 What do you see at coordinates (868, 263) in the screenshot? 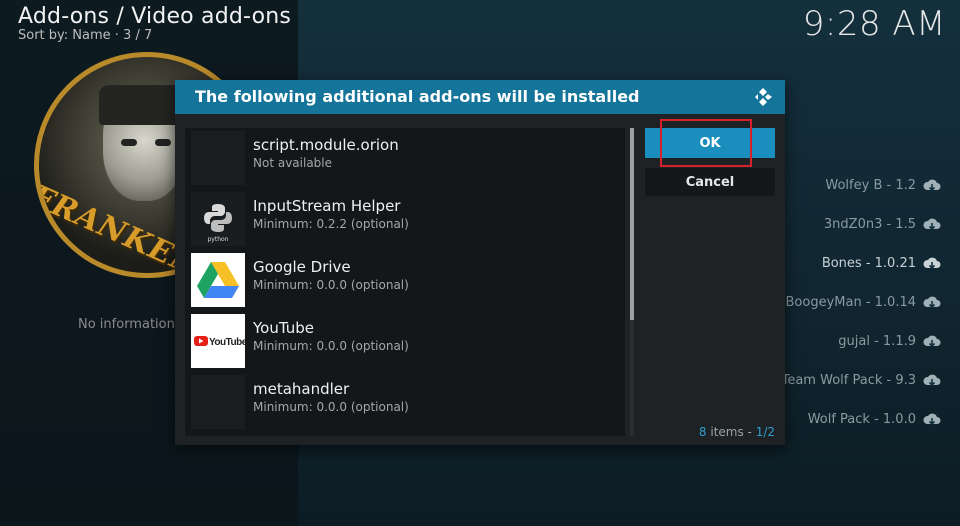
I see `addon-list-item-label: Bones - 1.0.21` at bounding box center [868, 263].